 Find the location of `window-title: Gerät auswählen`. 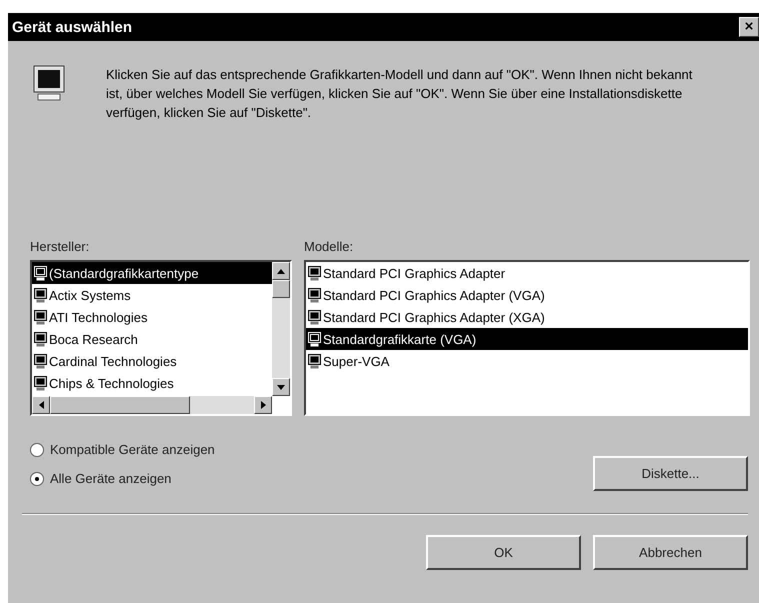

window-title: Gerät auswählen is located at coordinates (72, 27).